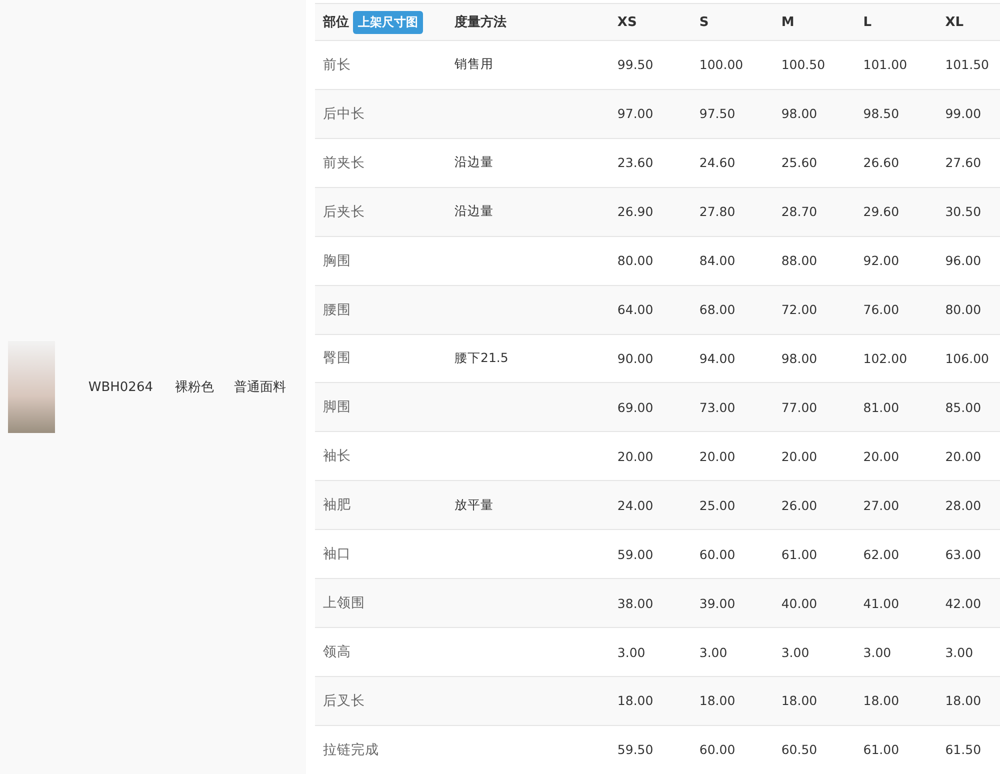  What do you see at coordinates (528, 505) in the screenshot?
I see `table-cell: 放平量` at bounding box center [528, 505].